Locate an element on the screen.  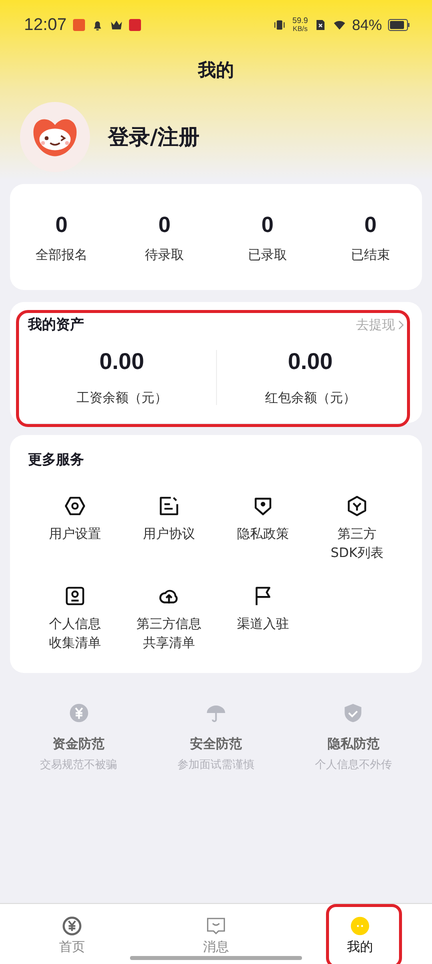
service-label: 渠道入驻 is located at coordinates (263, 624).